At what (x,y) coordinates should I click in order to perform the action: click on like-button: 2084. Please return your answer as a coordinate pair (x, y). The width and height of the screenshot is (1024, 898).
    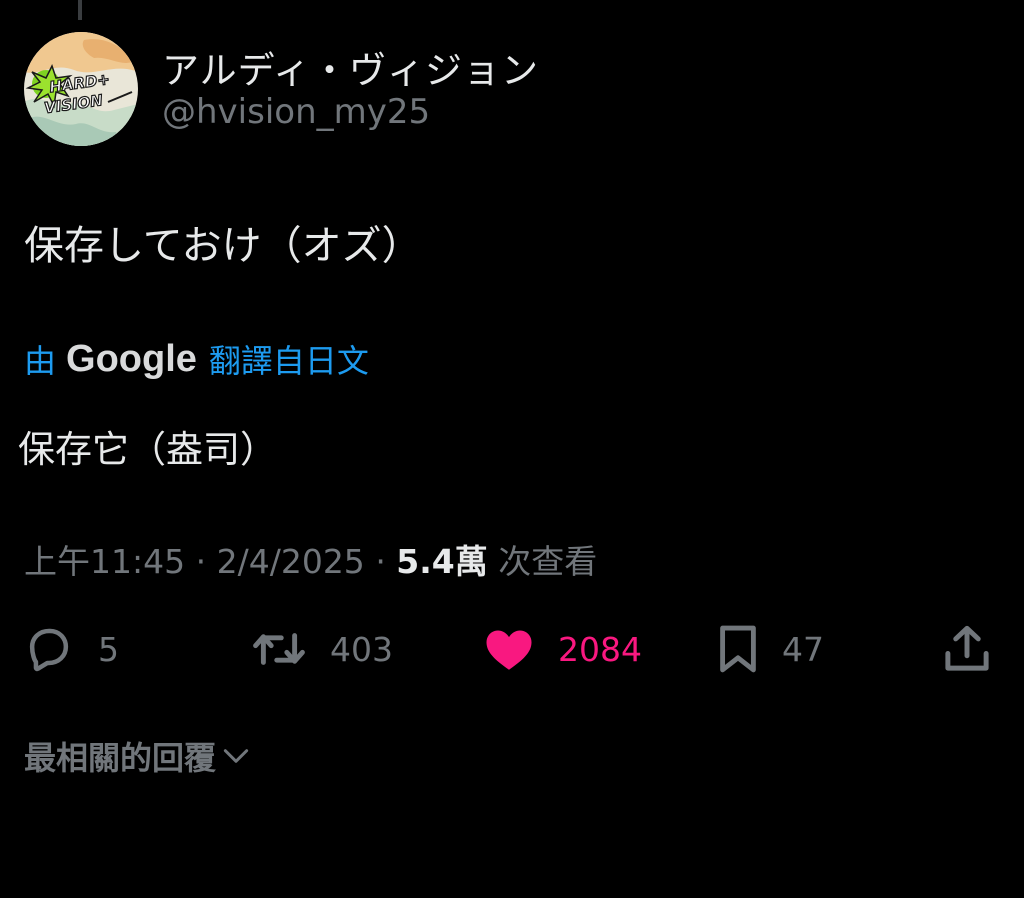
    Looking at the image, I should click on (562, 649).